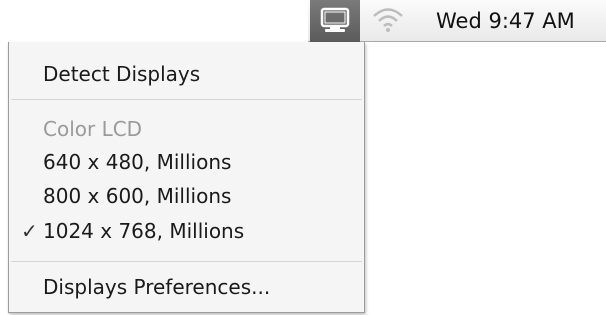 Image resolution: width=606 pixels, height=315 pixels. I want to click on menu-bar: Wed 9:47 AM, so click(457, 21).